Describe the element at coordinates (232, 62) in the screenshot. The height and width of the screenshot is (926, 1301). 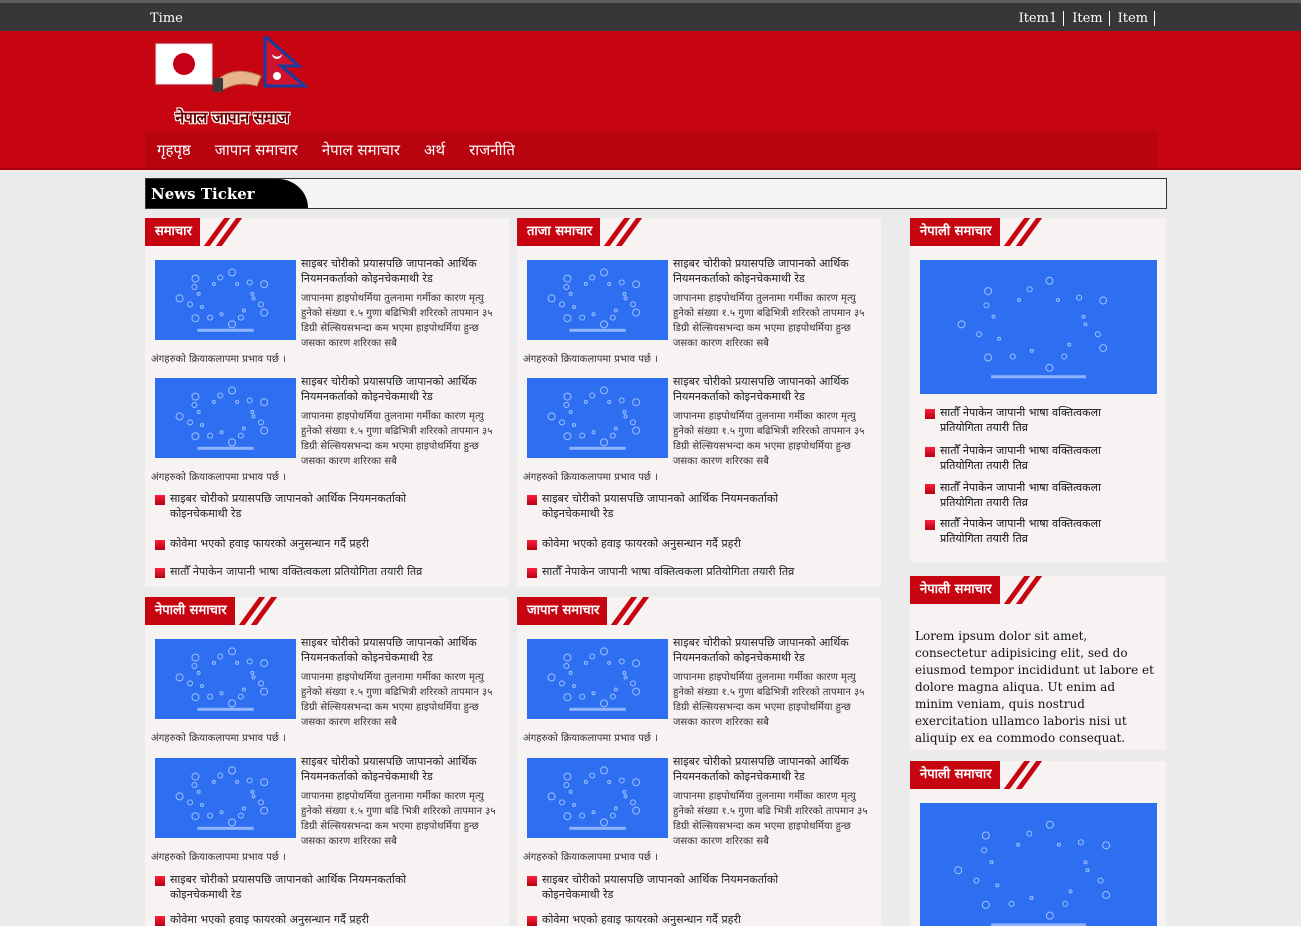
I see `flags-handshake-logo-icon` at that location.